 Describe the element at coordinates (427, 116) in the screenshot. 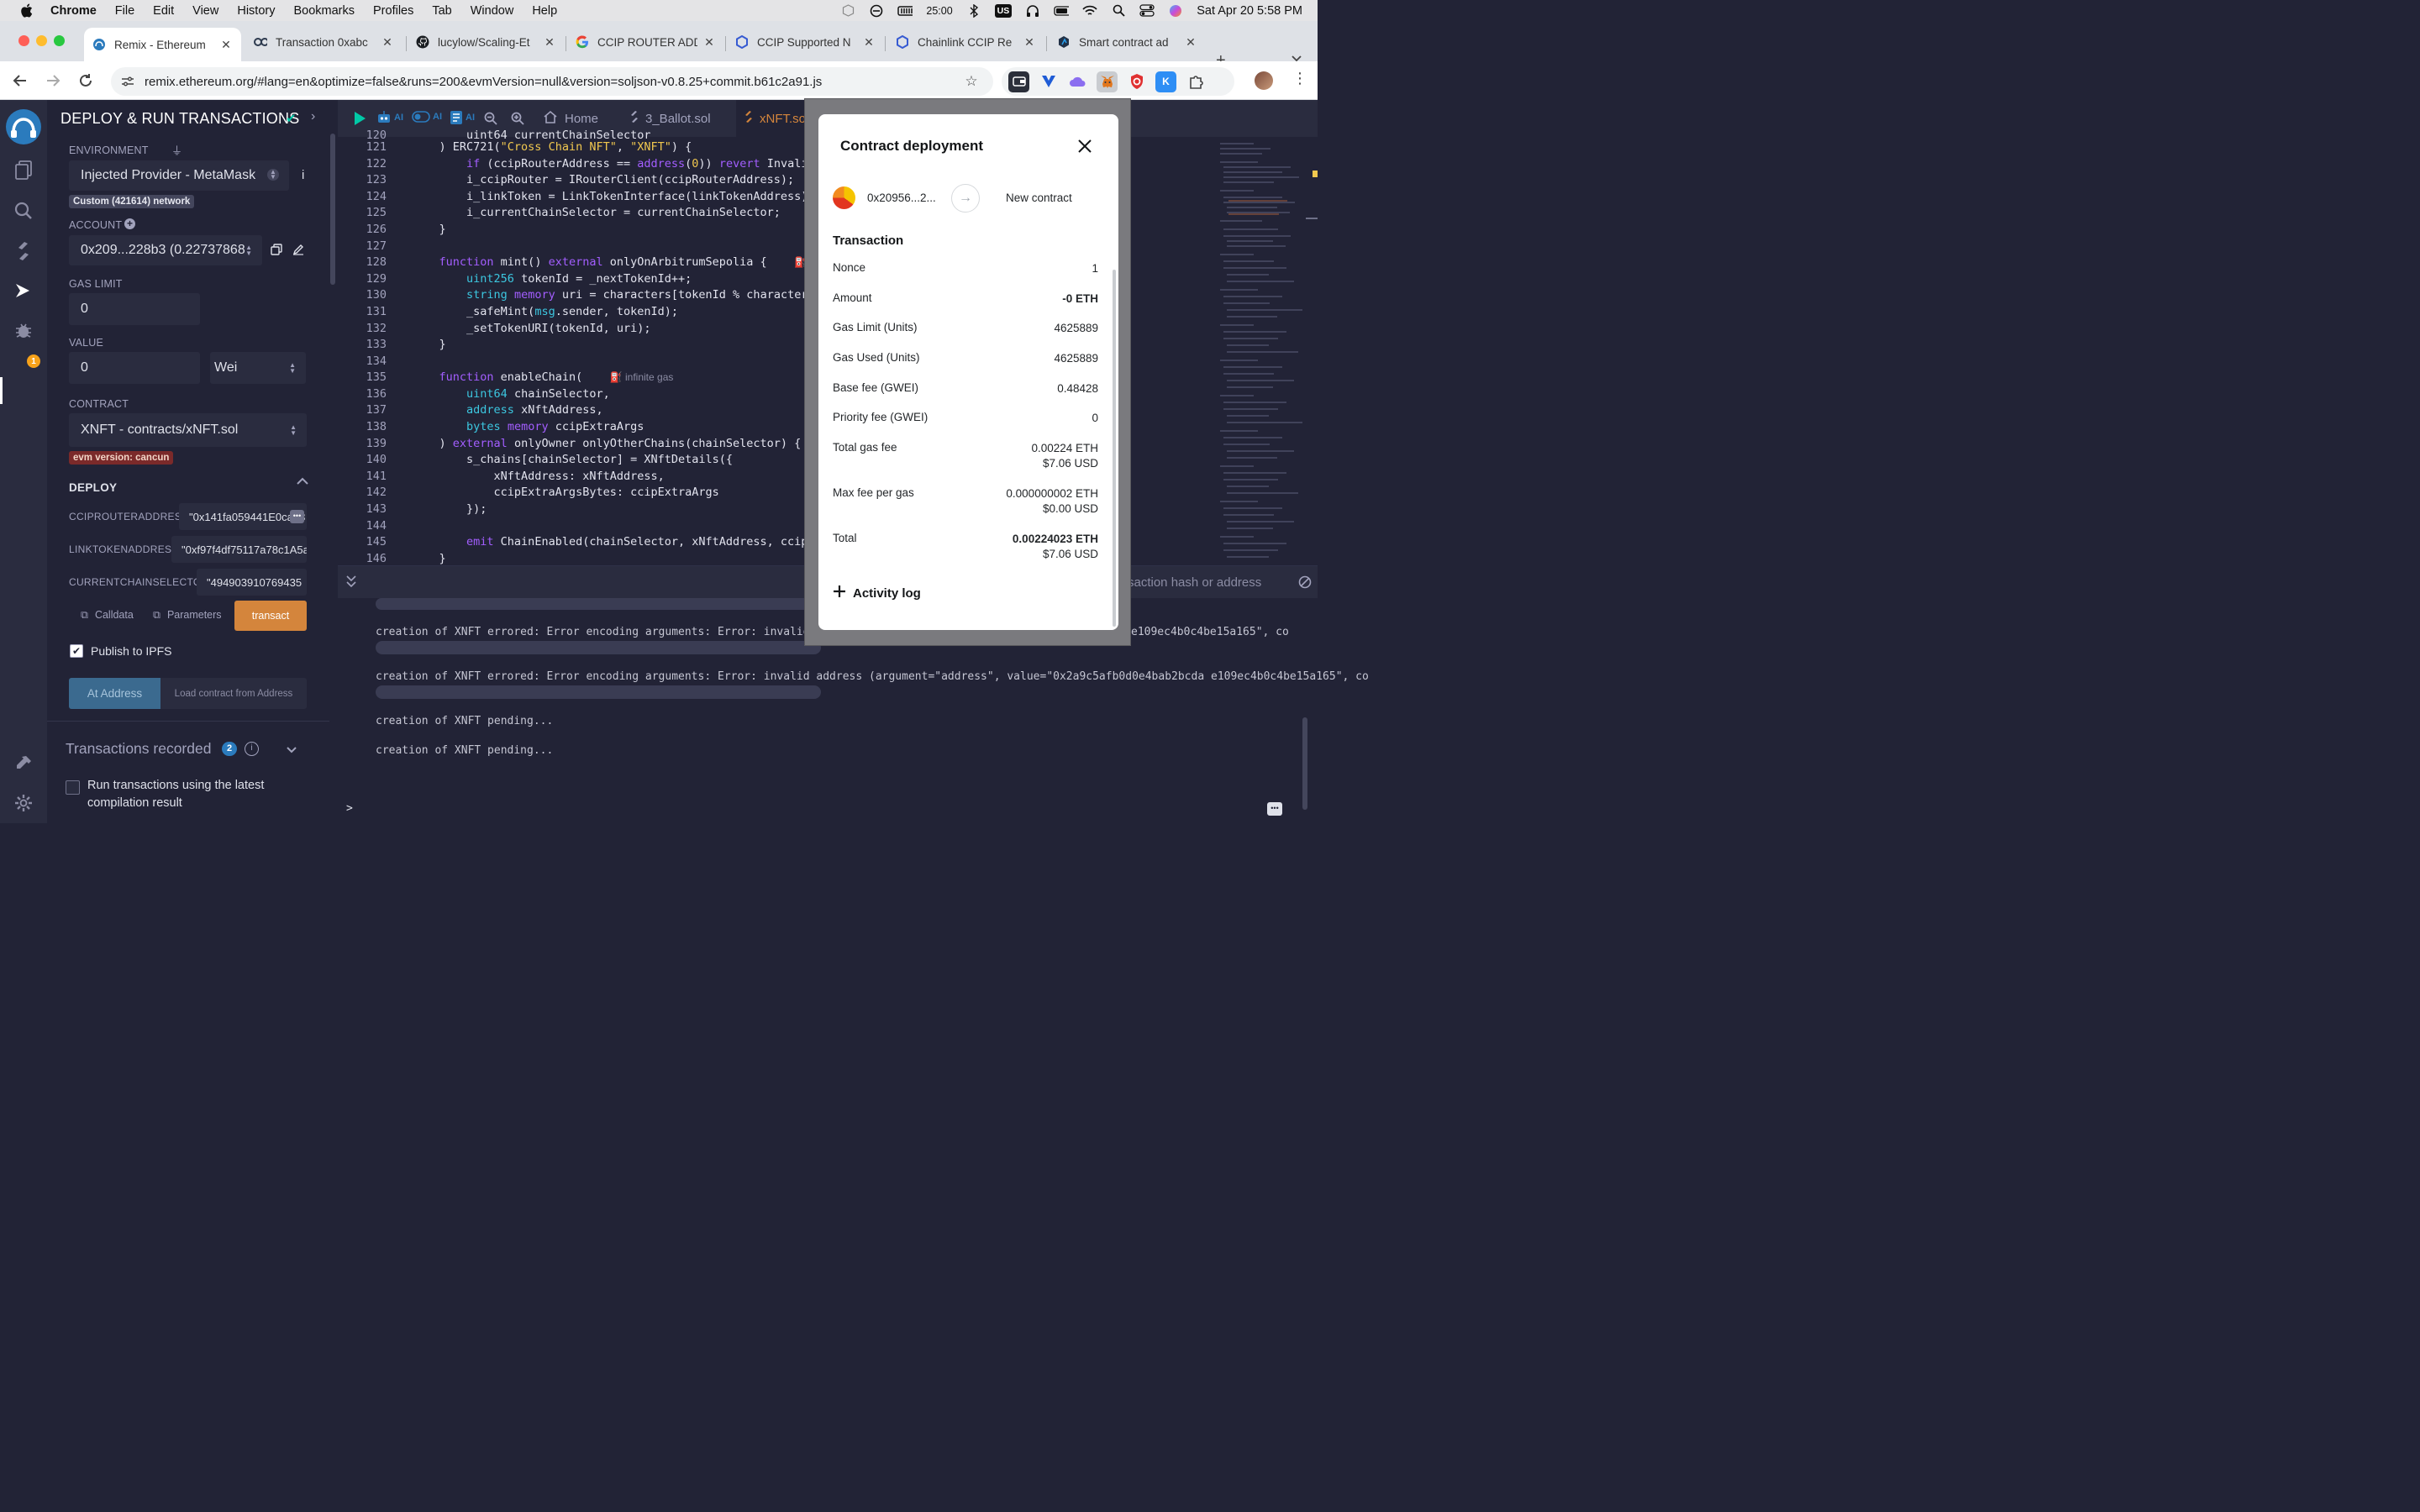

I see `ai-toggle-icon: AI` at that location.